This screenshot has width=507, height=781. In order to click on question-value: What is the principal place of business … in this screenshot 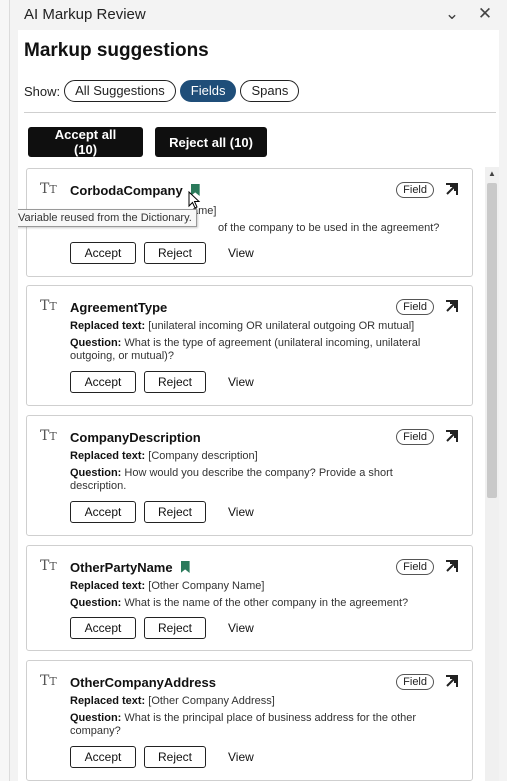, I will do `click(243, 724)`.